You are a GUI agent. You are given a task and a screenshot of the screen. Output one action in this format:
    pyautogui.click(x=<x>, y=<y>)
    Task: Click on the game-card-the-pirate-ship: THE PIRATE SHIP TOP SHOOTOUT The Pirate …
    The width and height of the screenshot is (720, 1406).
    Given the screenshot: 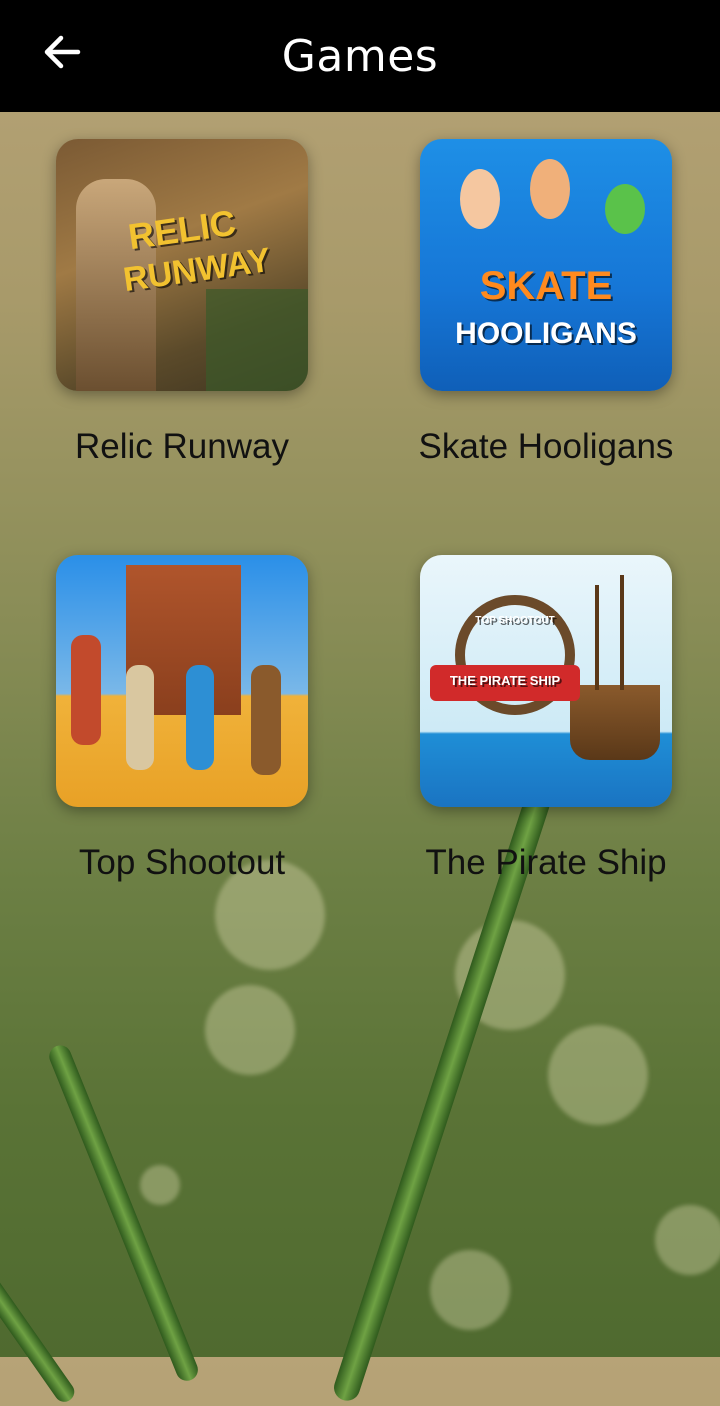 What is the action you would take?
    pyautogui.click(x=542, y=718)
    